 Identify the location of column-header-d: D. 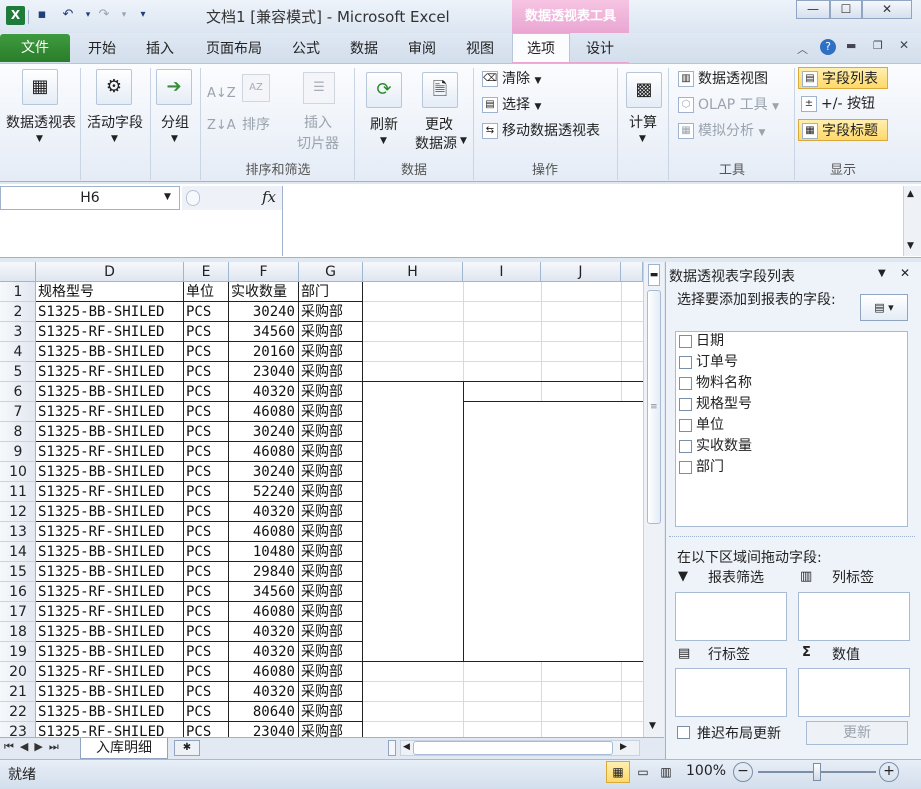
(110, 272).